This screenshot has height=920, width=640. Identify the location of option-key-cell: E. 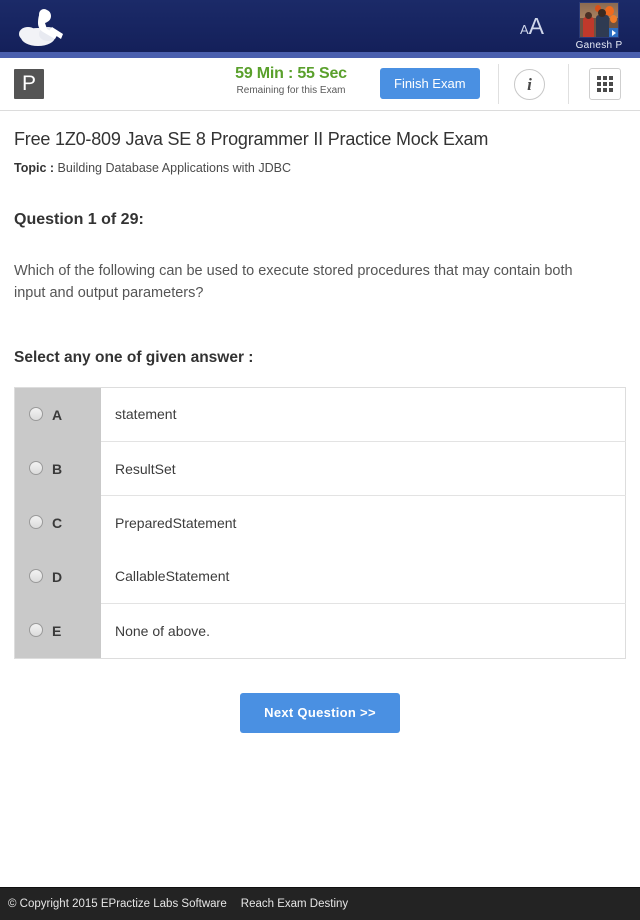
(57, 630).